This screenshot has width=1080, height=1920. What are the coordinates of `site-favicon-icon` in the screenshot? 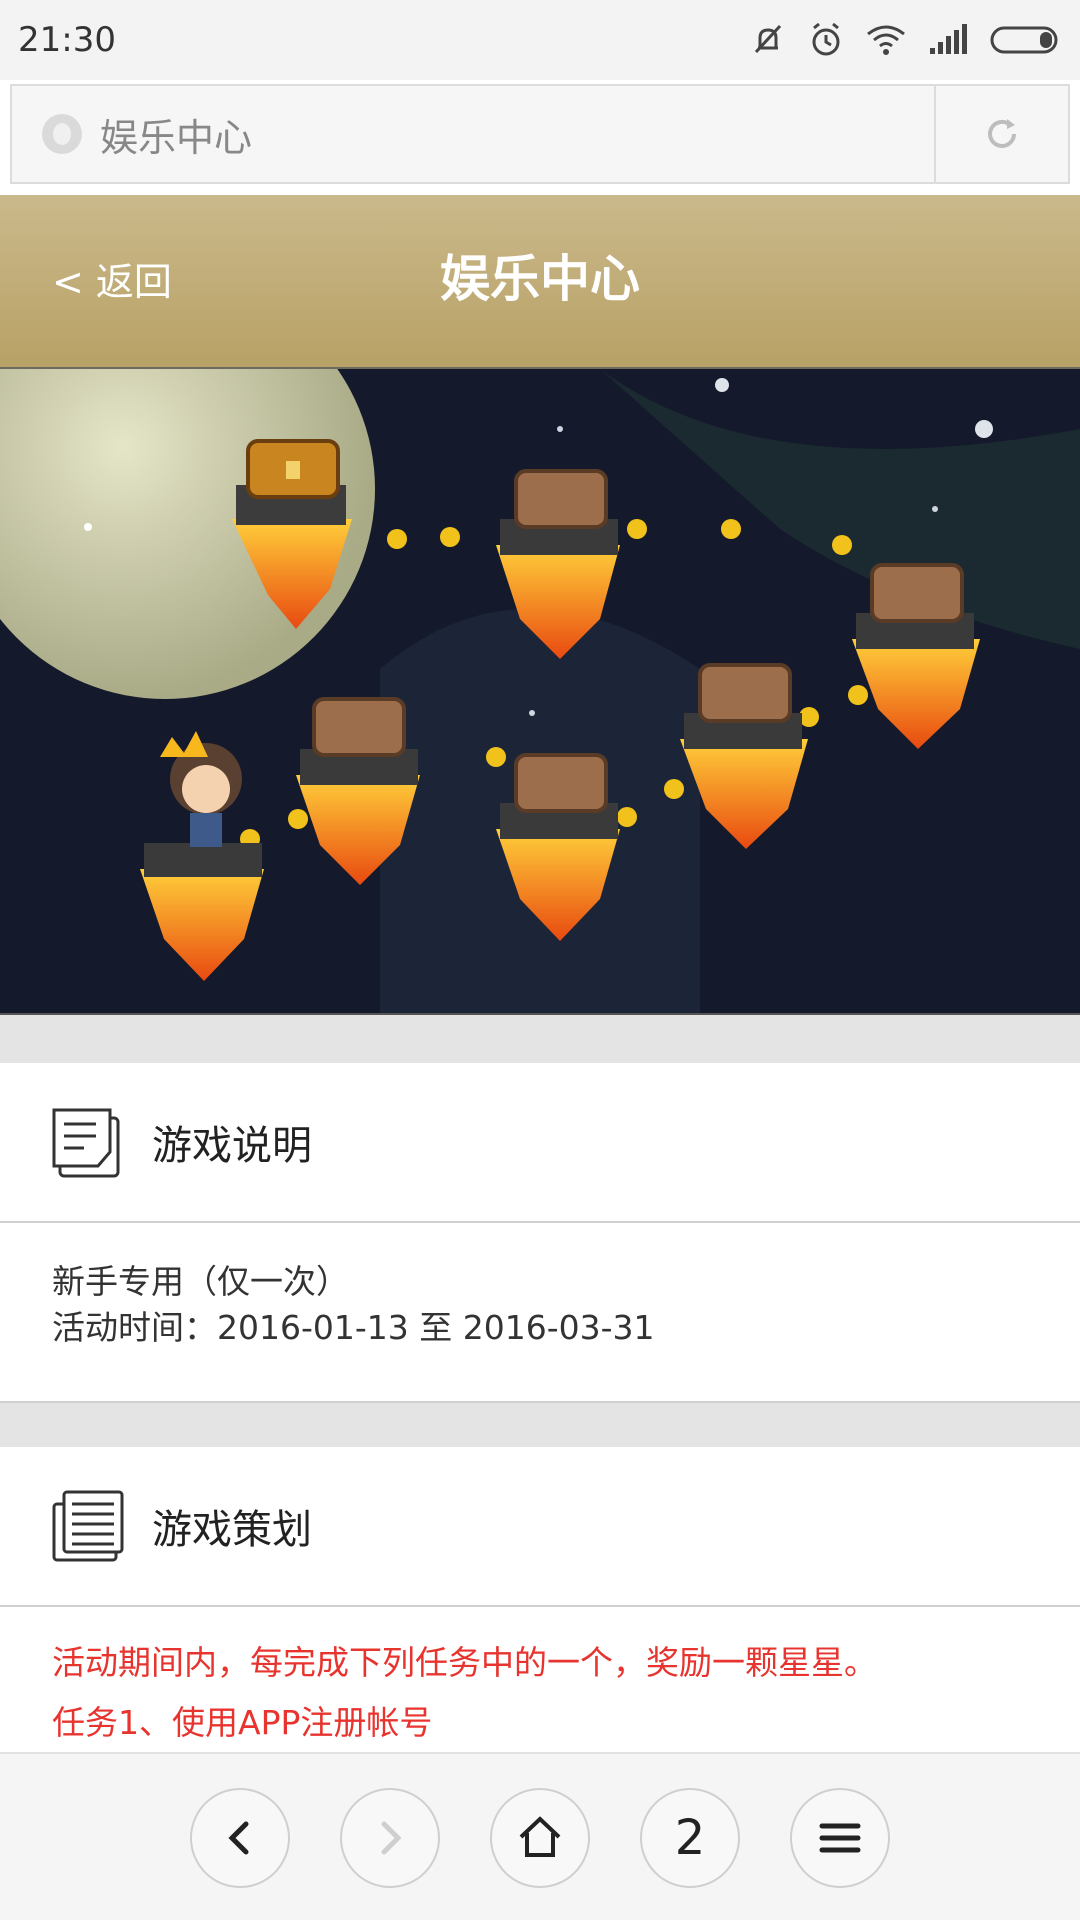 It's located at (62, 134).